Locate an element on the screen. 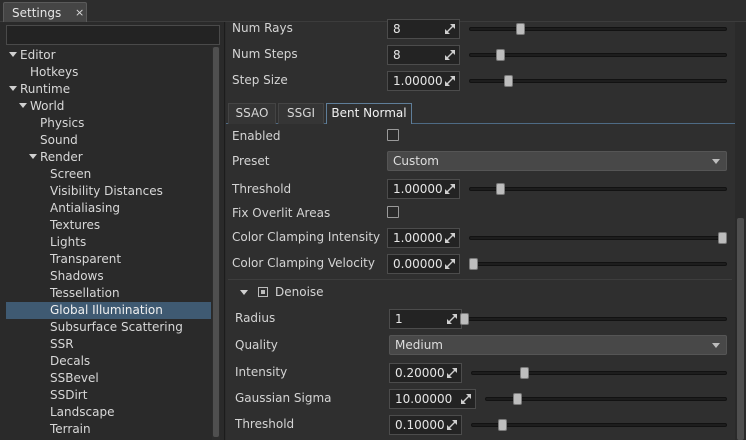 This screenshot has height=440, width=746. intensity-slider-handle is located at coordinates (525, 373).